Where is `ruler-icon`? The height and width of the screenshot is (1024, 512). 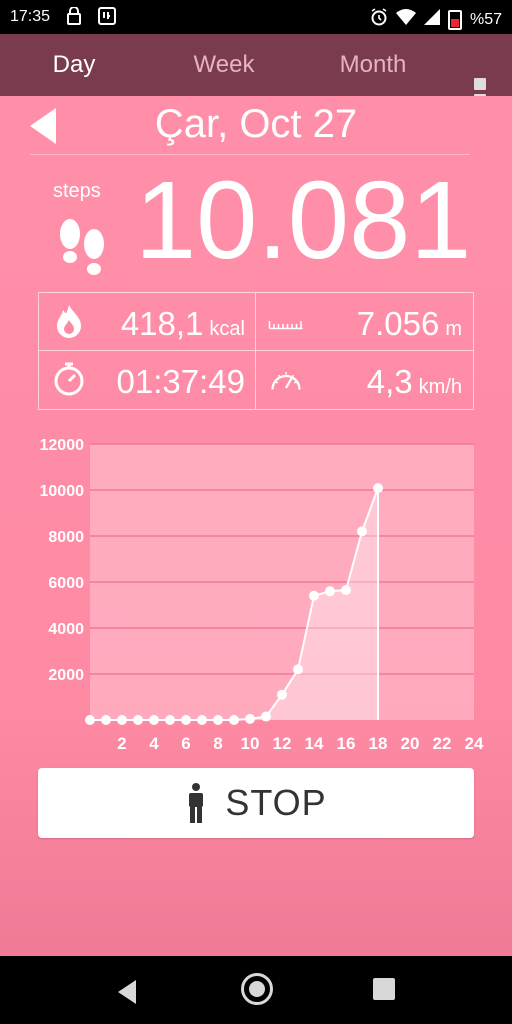
ruler-icon is located at coordinates (285, 325).